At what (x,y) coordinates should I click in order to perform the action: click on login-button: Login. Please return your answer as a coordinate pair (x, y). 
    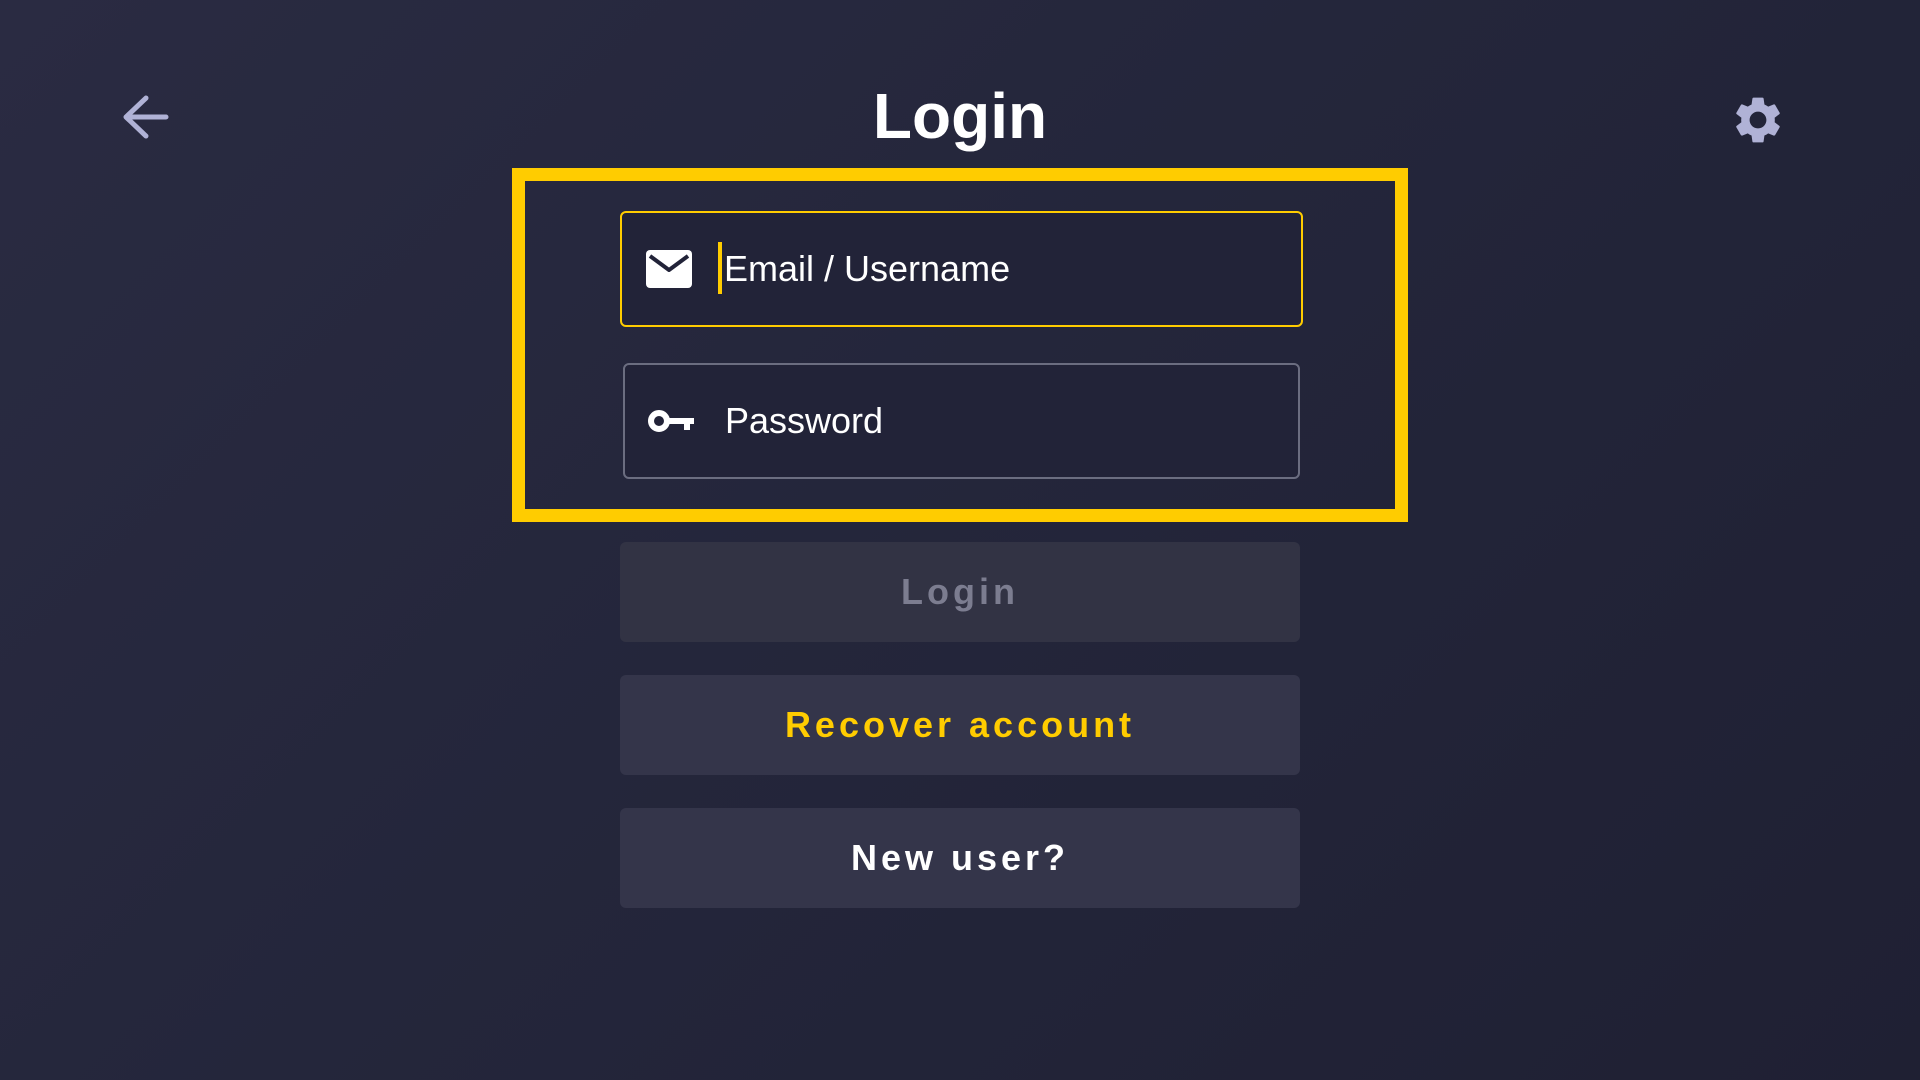
    Looking at the image, I should click on (960, 592).